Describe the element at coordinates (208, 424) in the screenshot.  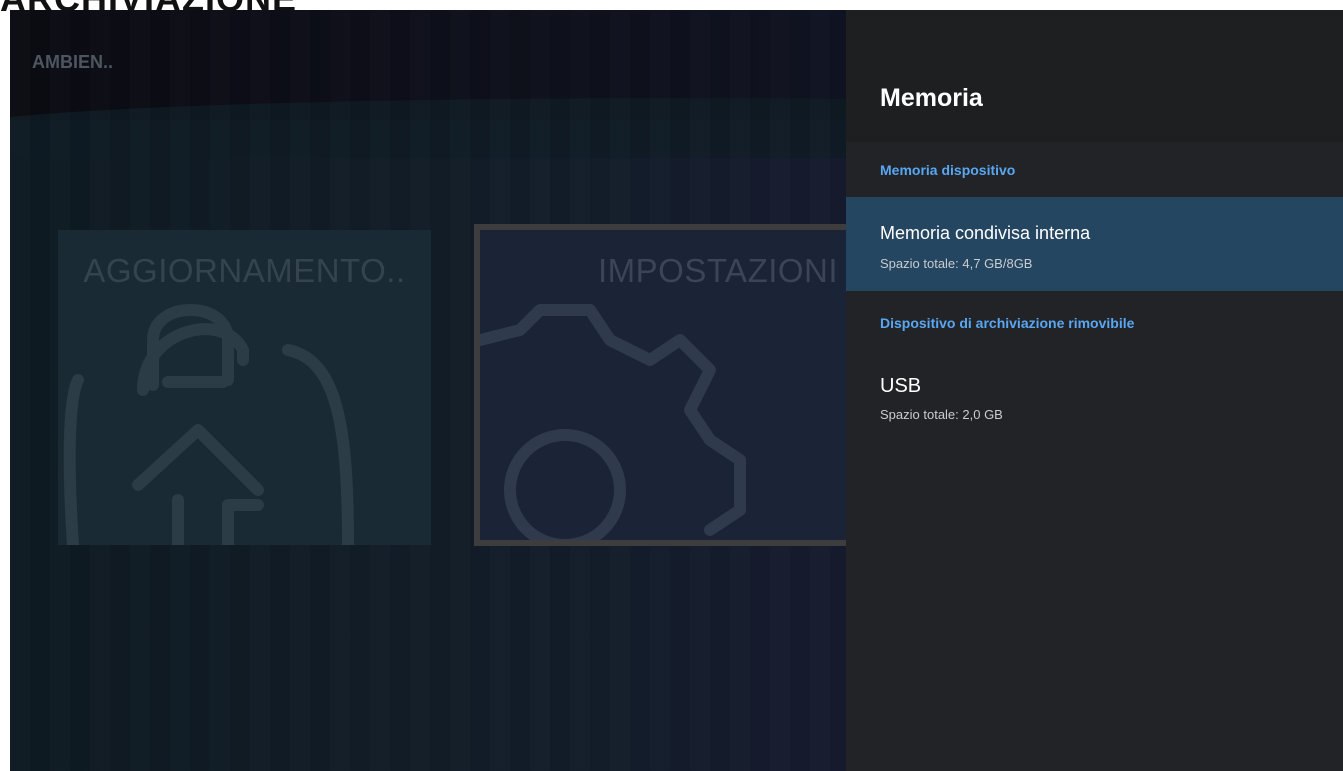
I see `update-icon` at that location.